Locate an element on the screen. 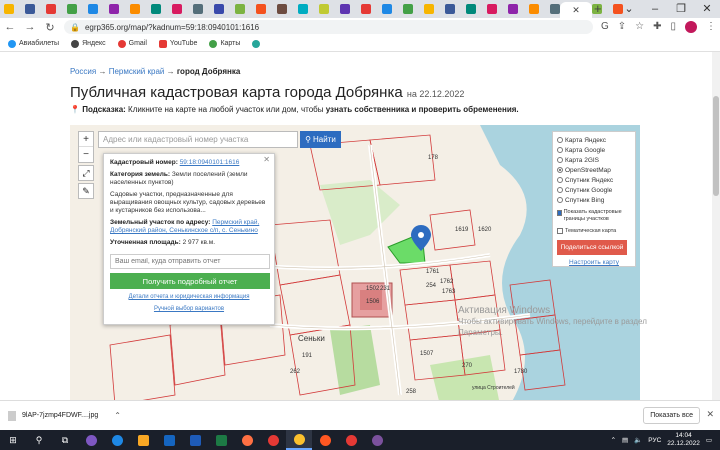 Image resolution: width=720 pixels, height=450 pixels. bookmark-gmail: Gmail is located at coordinates (132, 43).